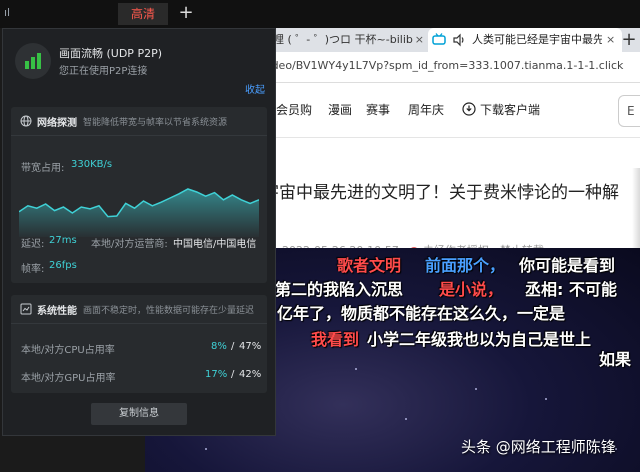 The height and width of the screenshot is (472, 640). I want to click on globe-icon, so click(26, 121).